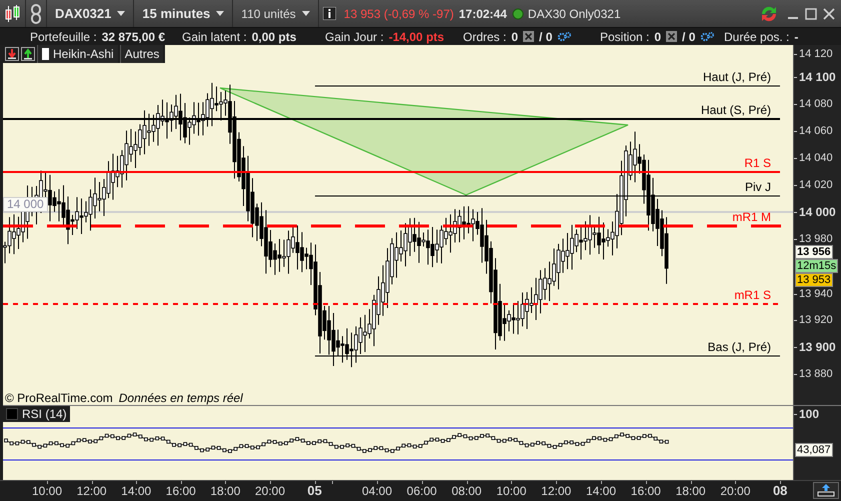 The width and height of the screenshot is (841, 501). I want to click on chart-type-button: Autres, so click(142, 54).